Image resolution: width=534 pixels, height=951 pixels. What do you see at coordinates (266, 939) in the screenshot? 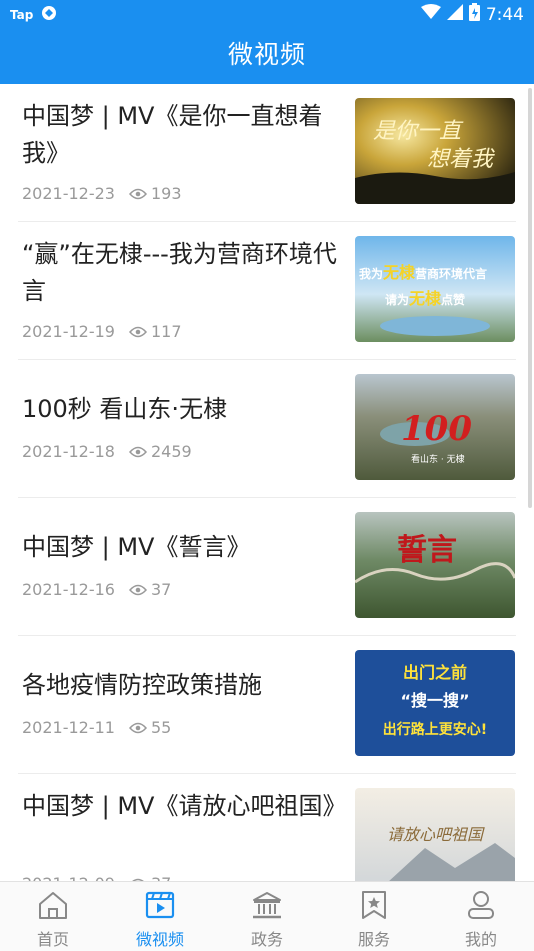
I see `tab-label: 政务` at bounding box center [266, 939].